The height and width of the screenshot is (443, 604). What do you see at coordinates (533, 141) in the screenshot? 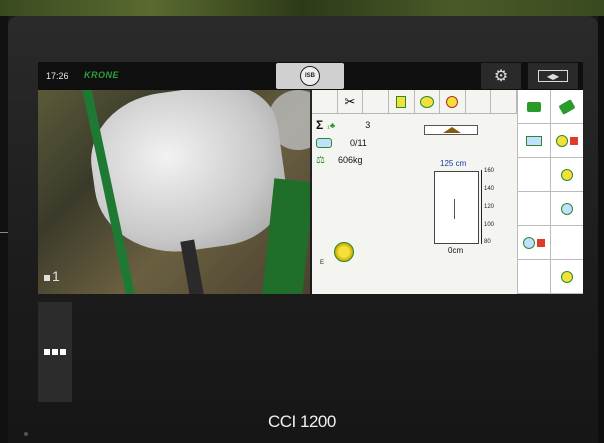
I see `counter-icon` at bounding box center [533, 141].